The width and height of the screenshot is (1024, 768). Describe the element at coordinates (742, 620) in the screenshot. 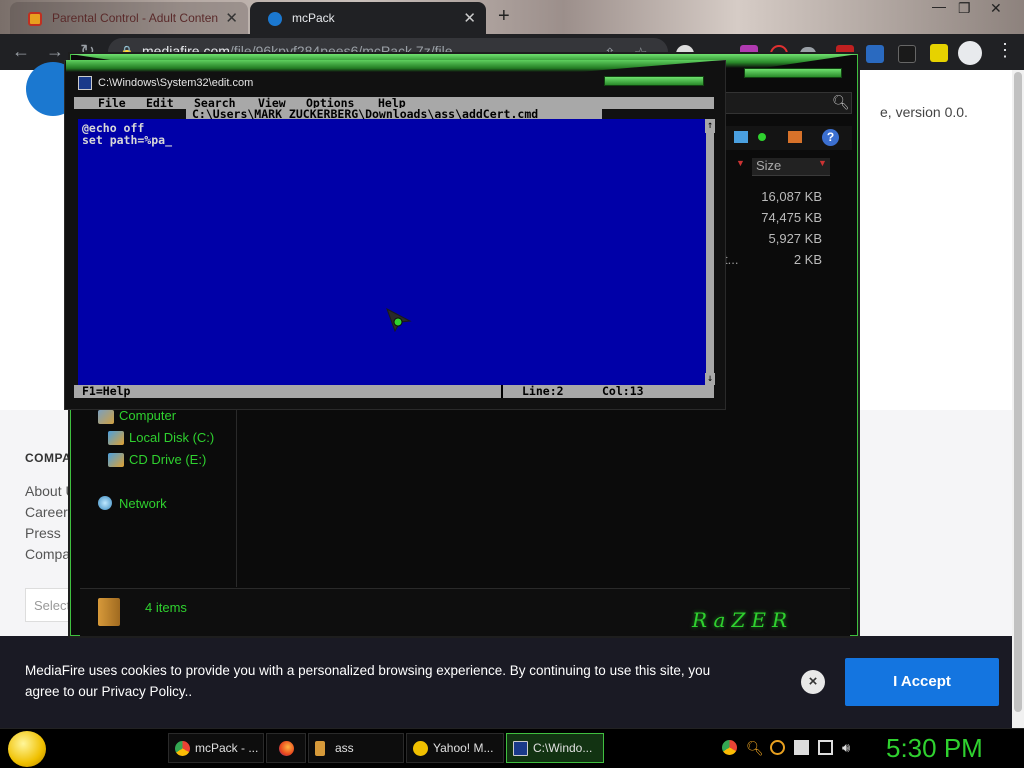

I see `razer-logo: RaZER` at that location.